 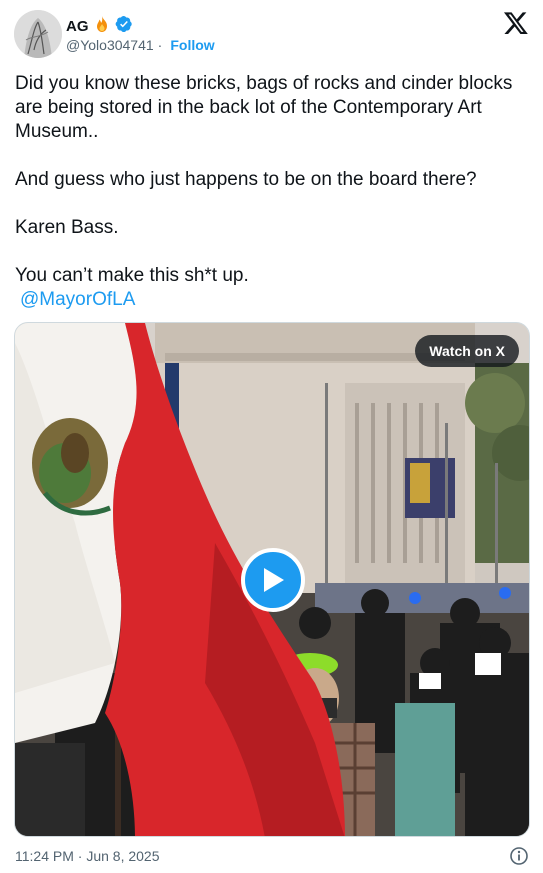 What do you see at coordinates (516, 23) in the screenshot?
I see `x-logo-icon` at bounding box center [516, 23].